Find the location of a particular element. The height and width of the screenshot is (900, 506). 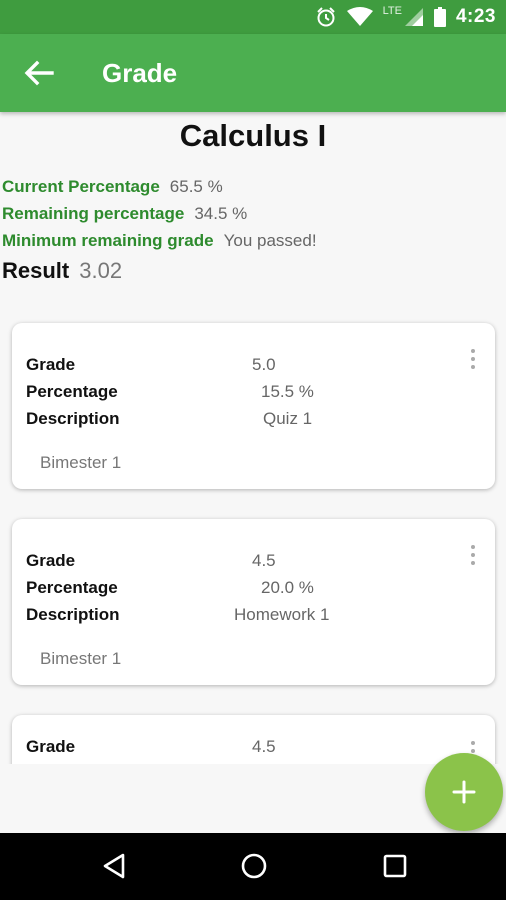

wifi-icon is located at coordinates (359, 16).